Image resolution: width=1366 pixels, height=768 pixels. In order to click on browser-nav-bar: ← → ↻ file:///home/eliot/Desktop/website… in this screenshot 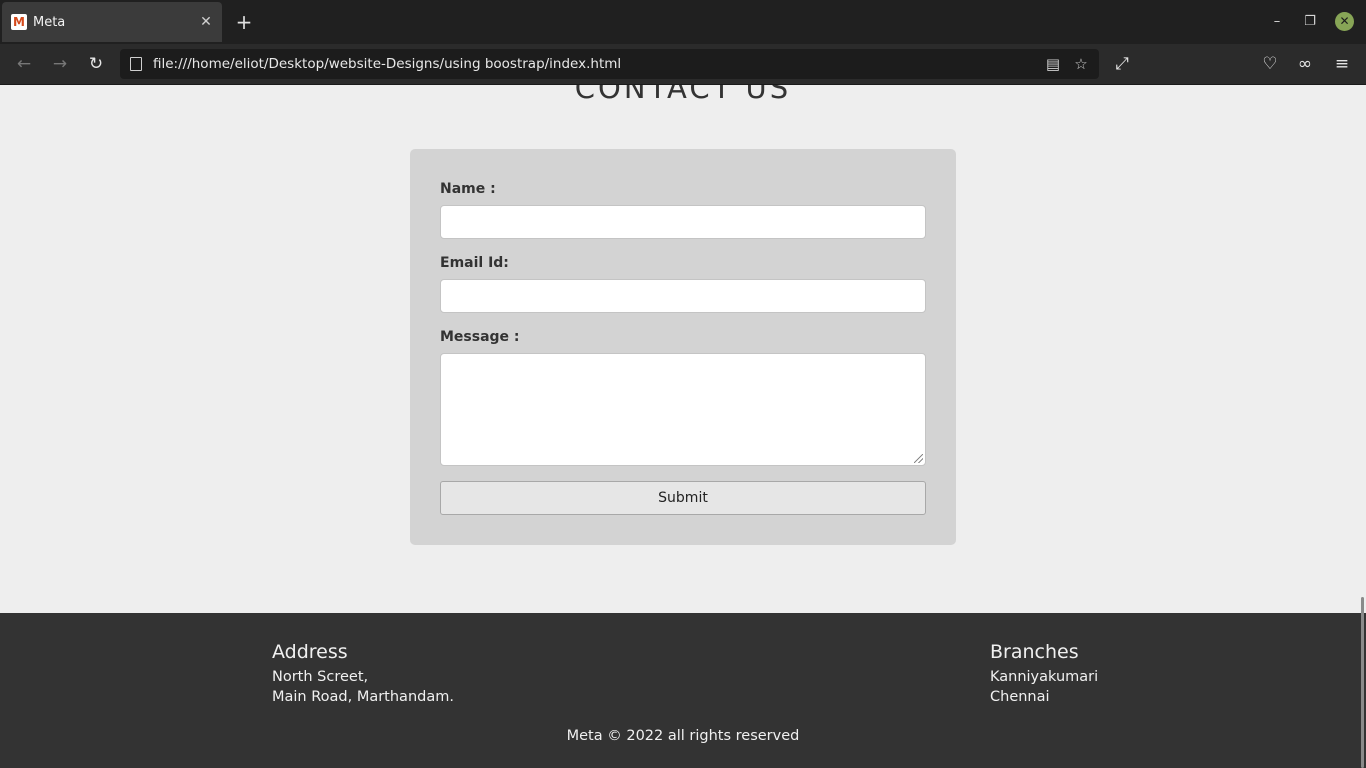, I will do `click(683, 64)`.